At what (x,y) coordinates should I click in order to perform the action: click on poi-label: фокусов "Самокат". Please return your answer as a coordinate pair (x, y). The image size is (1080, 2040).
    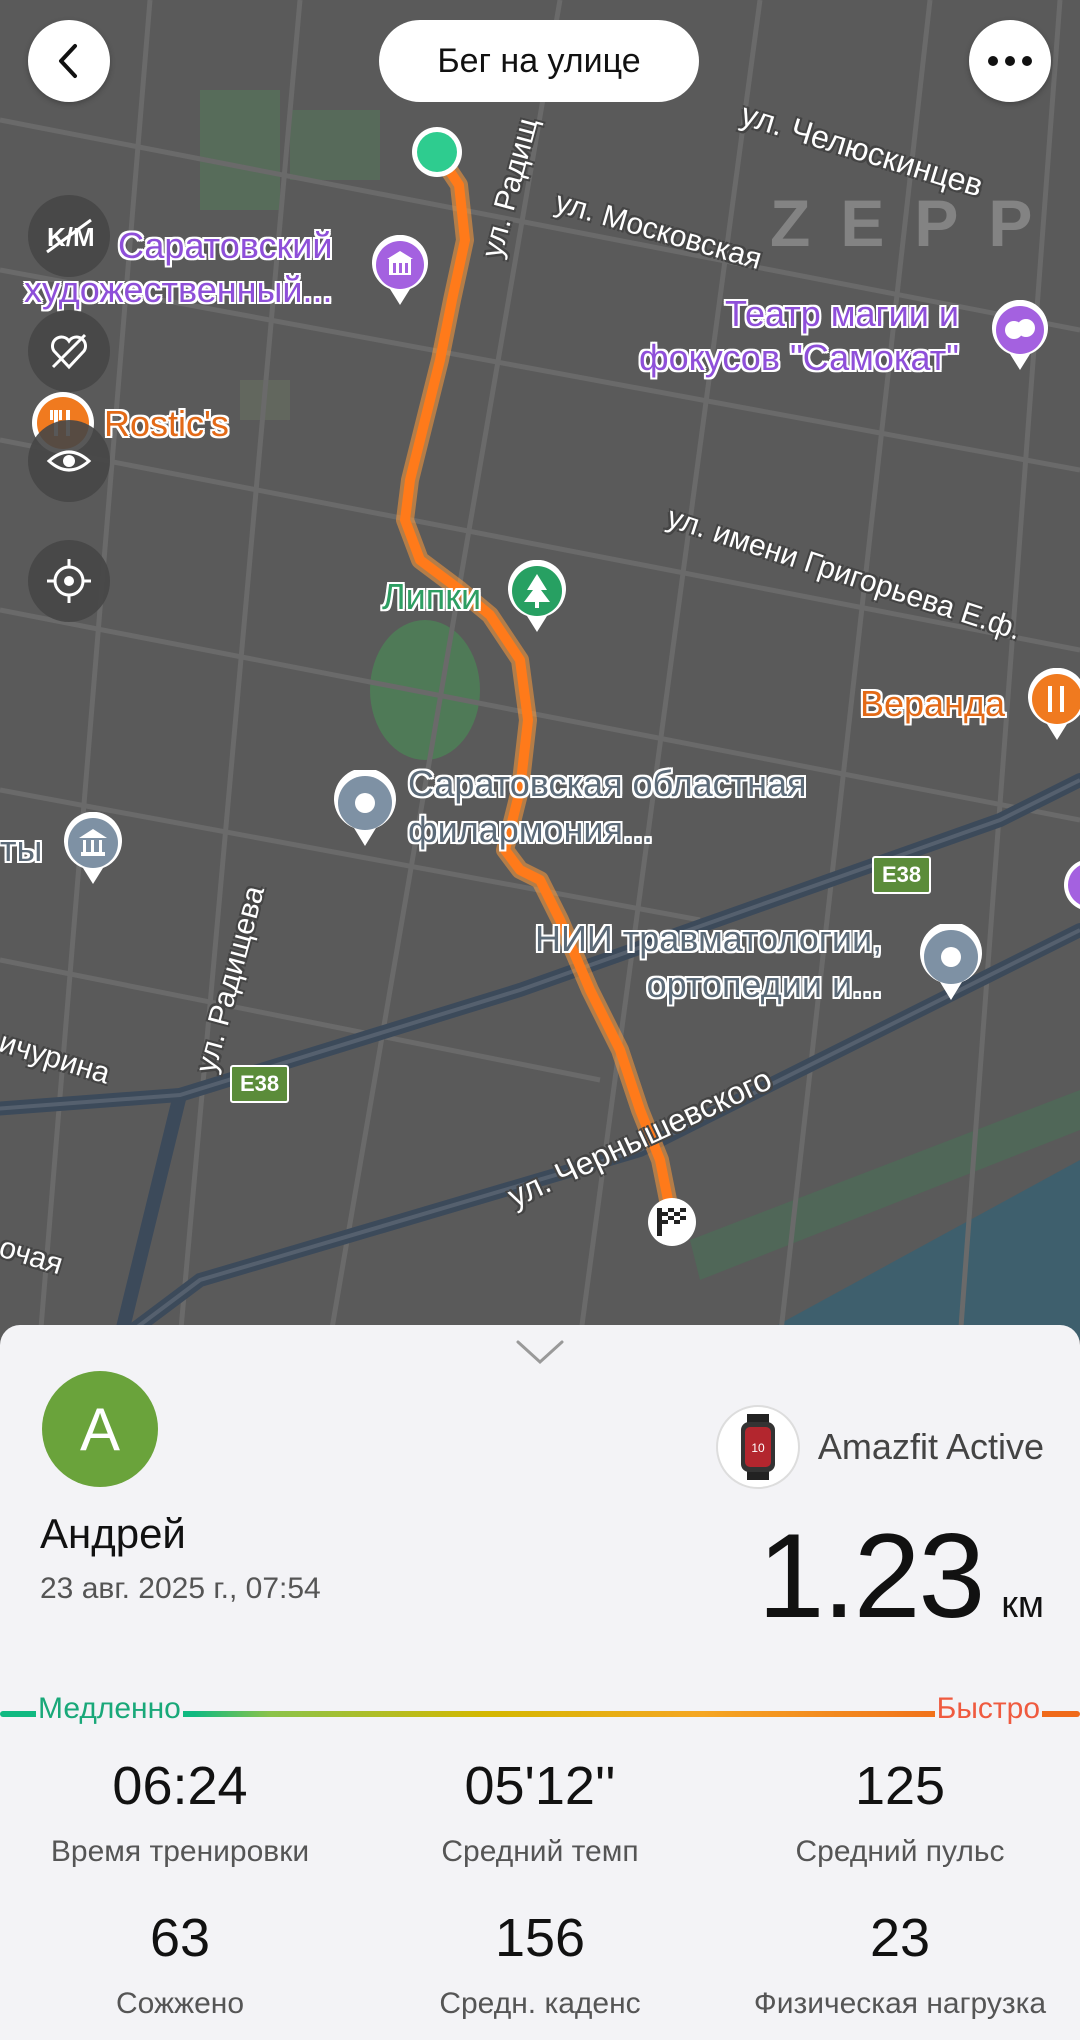
    Looking at the image, I should click on (799, 357).